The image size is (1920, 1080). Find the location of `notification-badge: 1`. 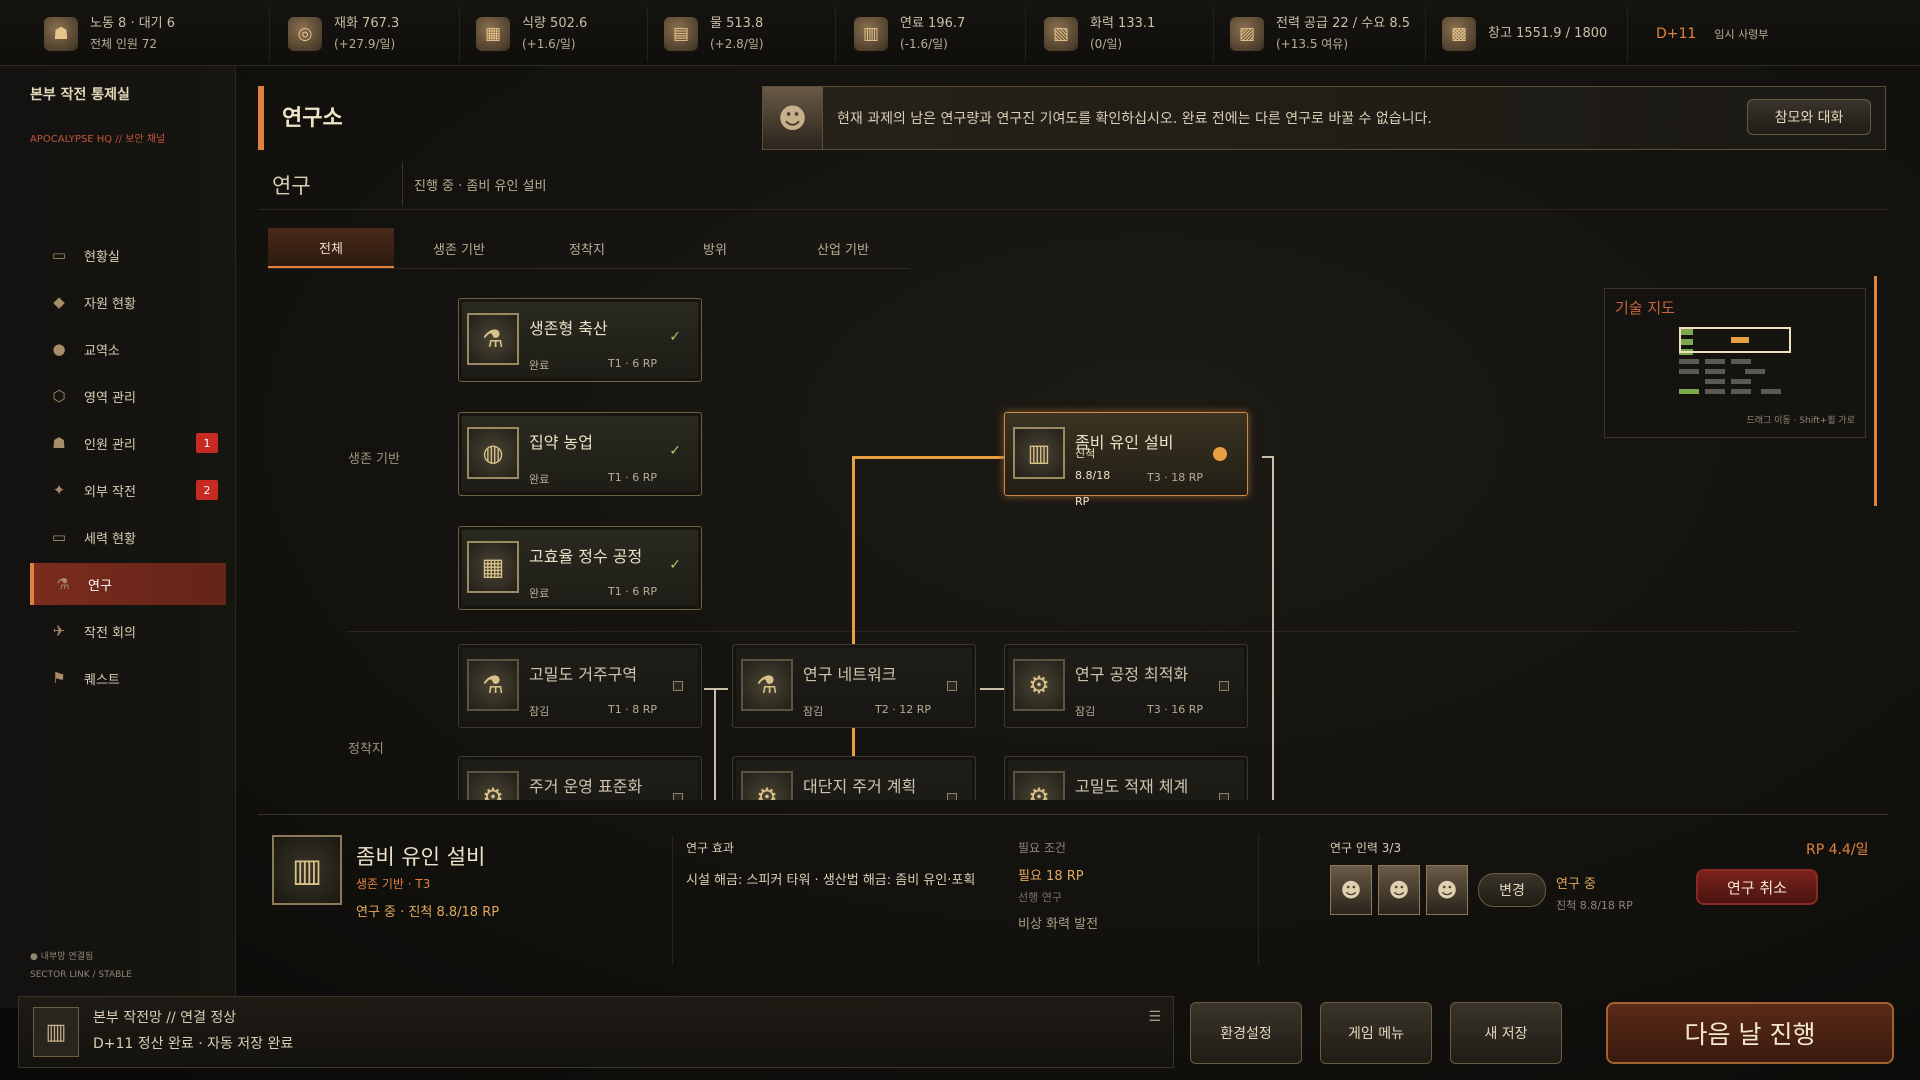

notification-badge: 1 is located at coordinates (207, 443).